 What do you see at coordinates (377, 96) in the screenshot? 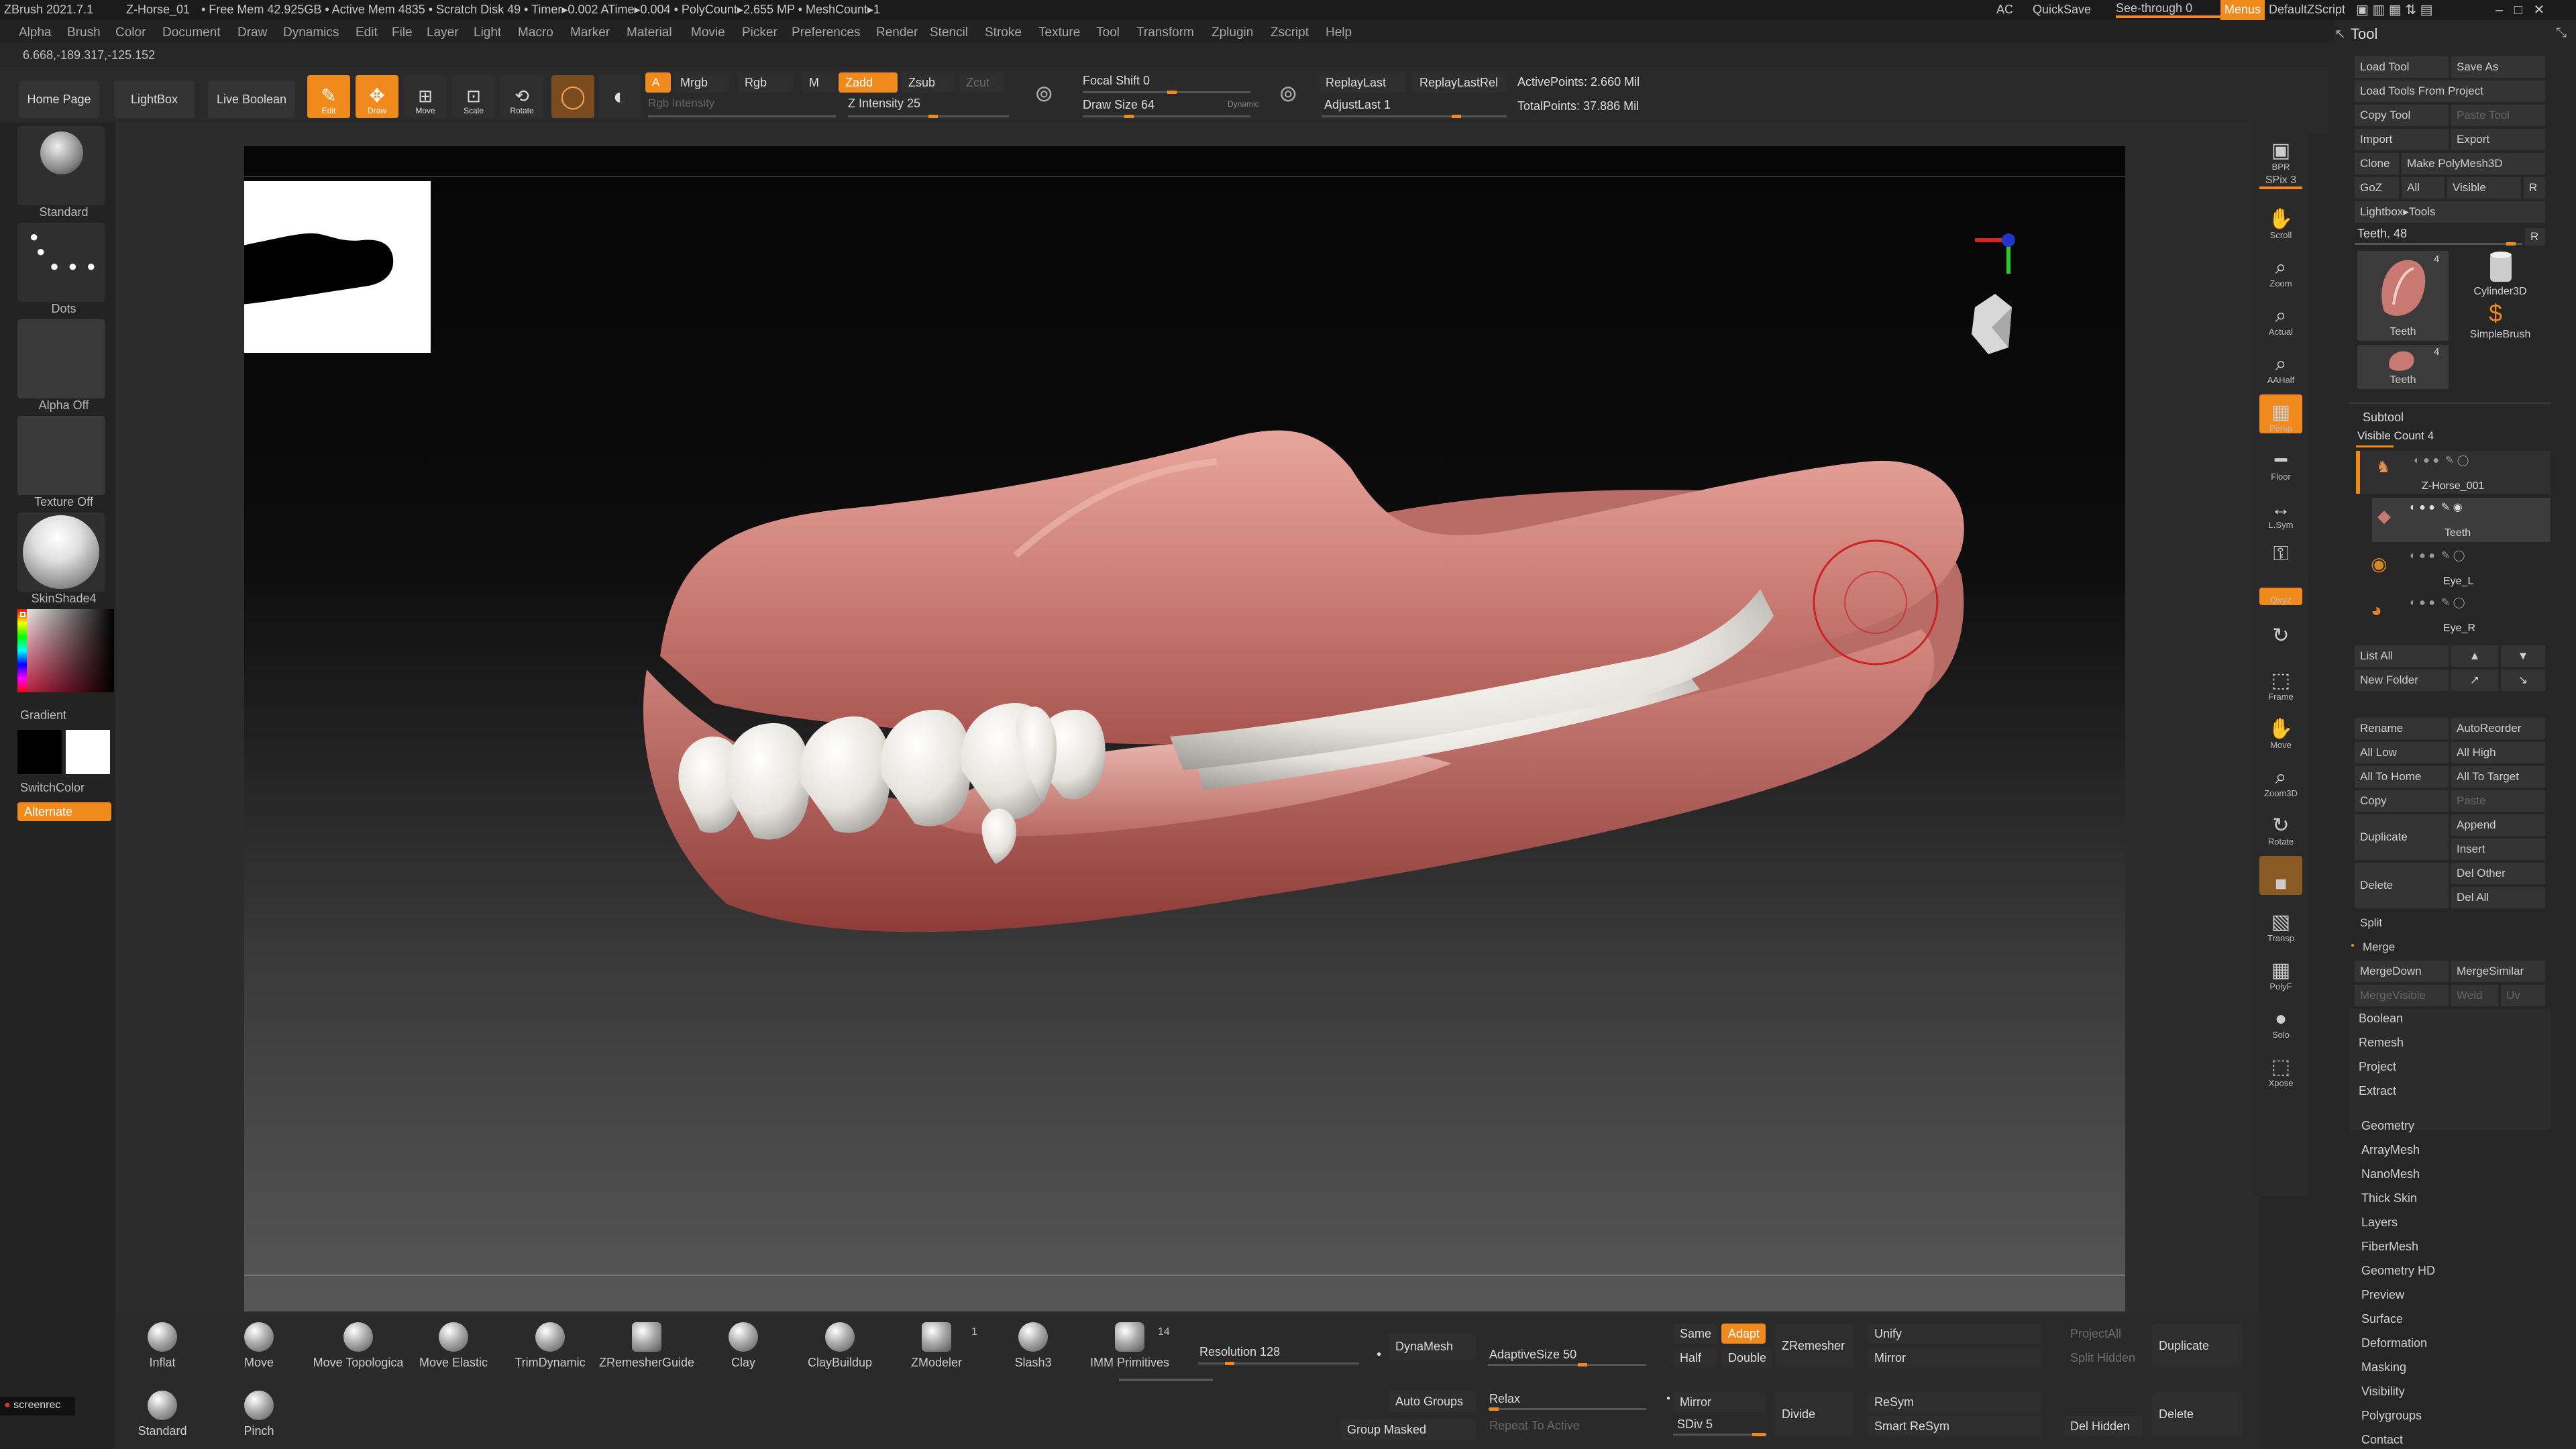
I see `draw-mode-button: ✥ Draw` at bounding box center [377, 96].